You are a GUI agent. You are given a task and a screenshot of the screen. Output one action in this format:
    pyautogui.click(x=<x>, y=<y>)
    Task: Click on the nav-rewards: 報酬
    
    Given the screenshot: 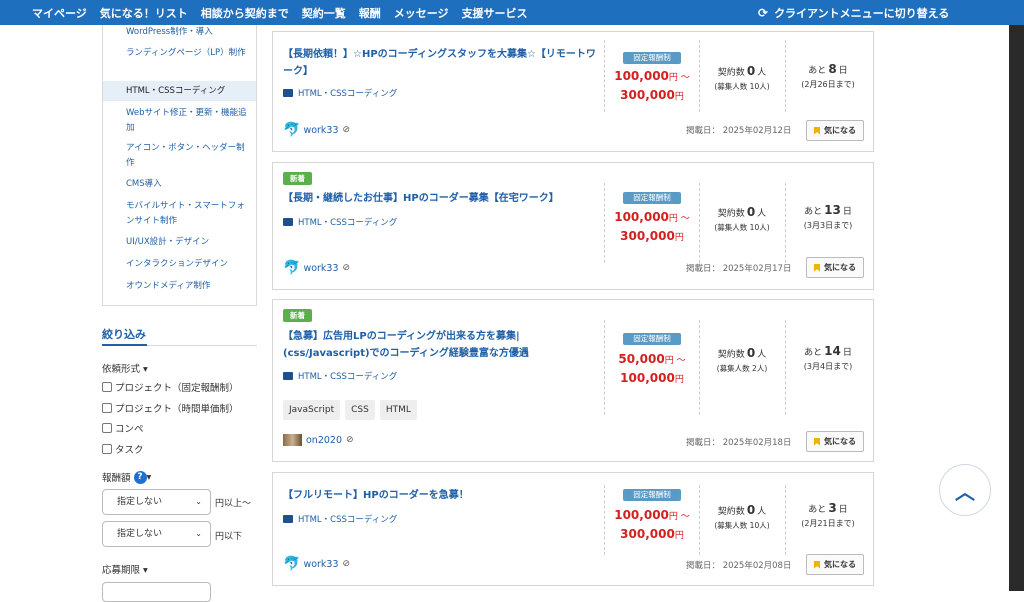 What is the action you would take?
    pyautogui.click(x=370, y=13)
    